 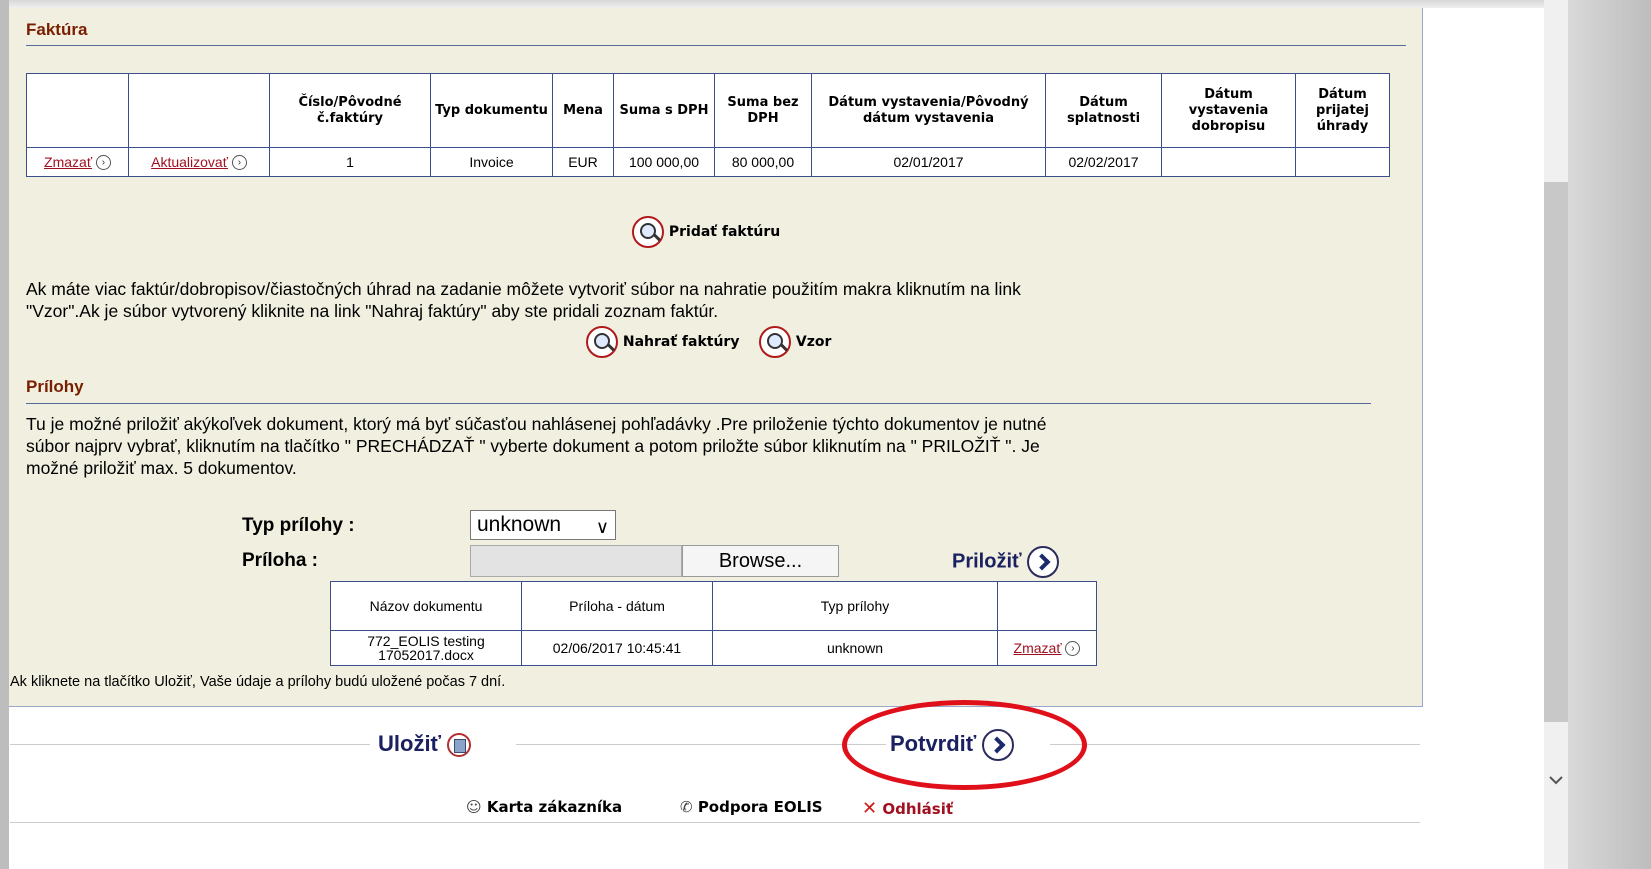 What do you see at coordinates (813, 342) in the screenshot?
I see `template-label: Vzor` at bounding box center [813, 342].